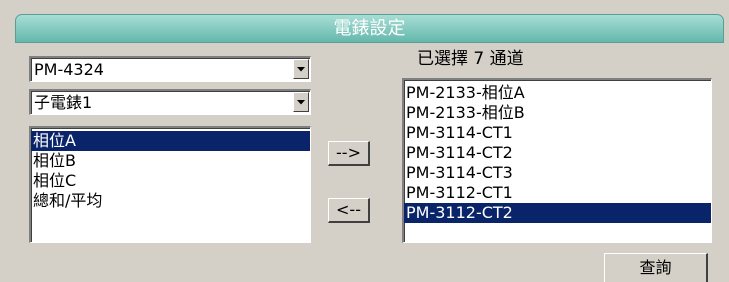 This screenshot has height=282, width=729. I want to click on dialog-title: 電錶設定, so click(369, 28).